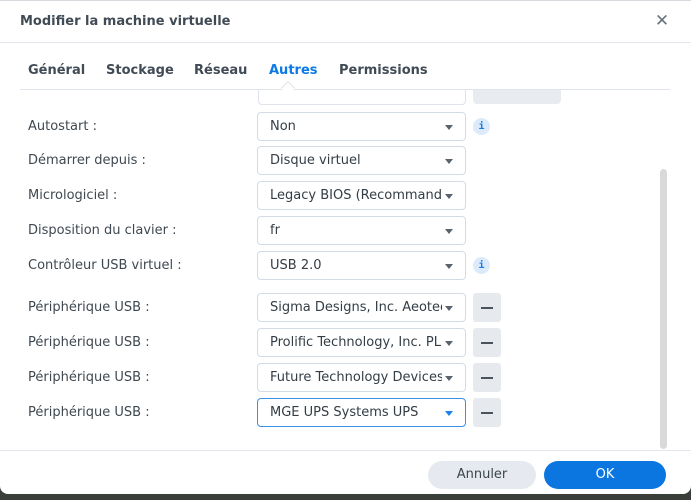 This screenshot has height=500, width=691. Describe the element at coordinates (140, 70) in the screenshot. I see `tab-storage: Stockage` at that location.